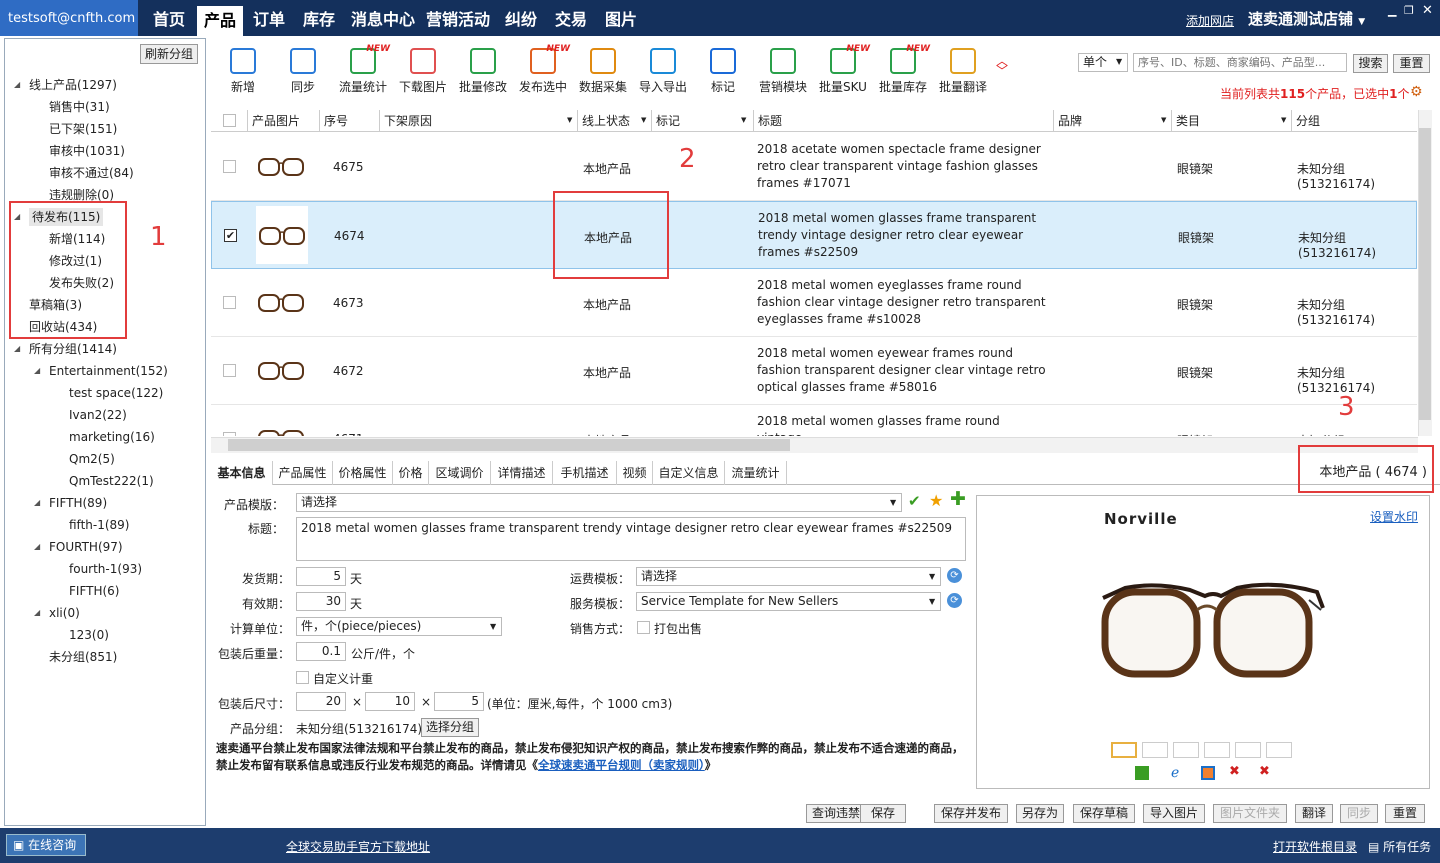 The height and width of the screenshot is (863, 1440). What do you see at coordinates (963, 70) in the screenshot?
I see `toolbar-translate-button: 批量翻译` at bounding box center [963, 70].